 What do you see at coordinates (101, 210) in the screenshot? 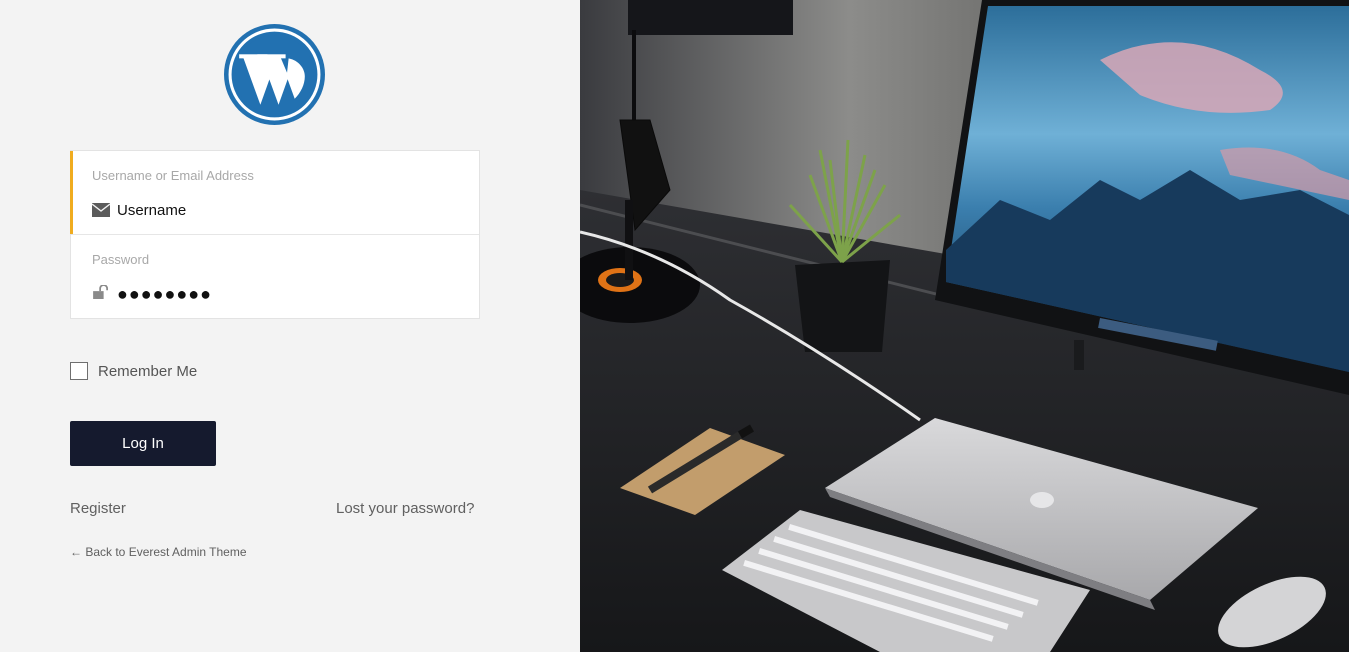
I see `envelope-icon` at bounding box center [101, 210].